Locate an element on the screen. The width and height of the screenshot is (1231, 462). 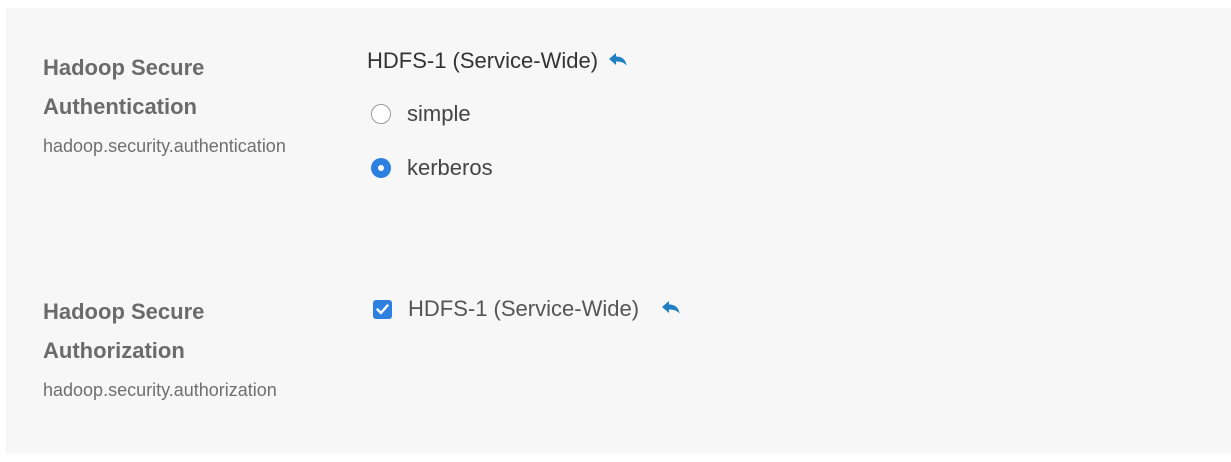
property-key: hadoop.security.authentication is located at coordinates (164, 146).